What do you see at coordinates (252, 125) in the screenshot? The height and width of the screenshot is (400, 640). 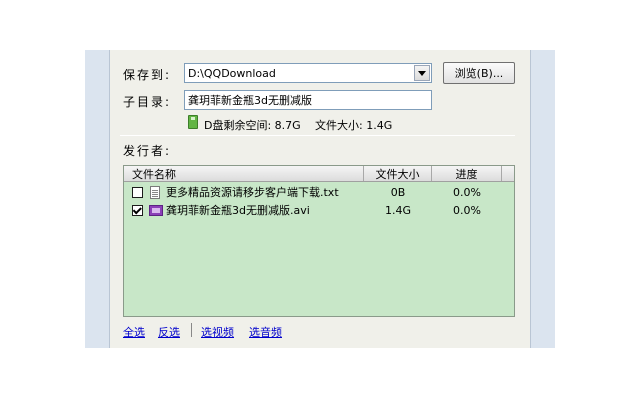 I see `disk-free-space: D盘剩余空间: 8.7G` at bounding box center [252, 125].